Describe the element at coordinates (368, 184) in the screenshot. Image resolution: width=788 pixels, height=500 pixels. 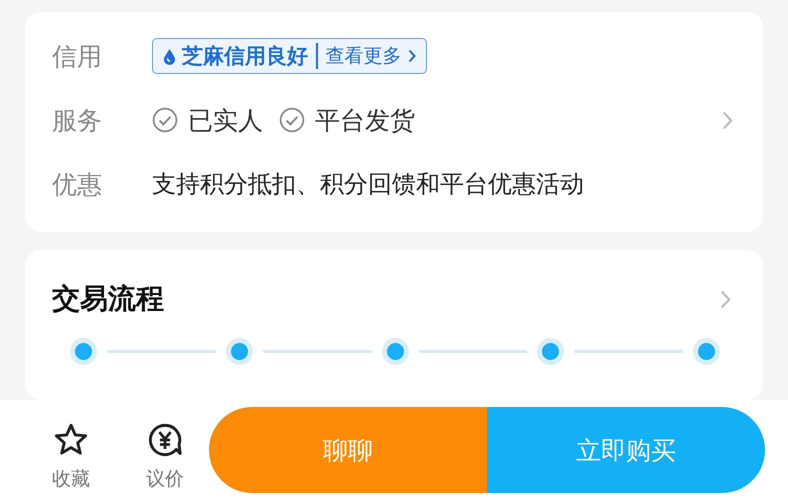
I see `promotion-text: 支持积分抵扣、积分回馈和平台优惠活动` at that location.